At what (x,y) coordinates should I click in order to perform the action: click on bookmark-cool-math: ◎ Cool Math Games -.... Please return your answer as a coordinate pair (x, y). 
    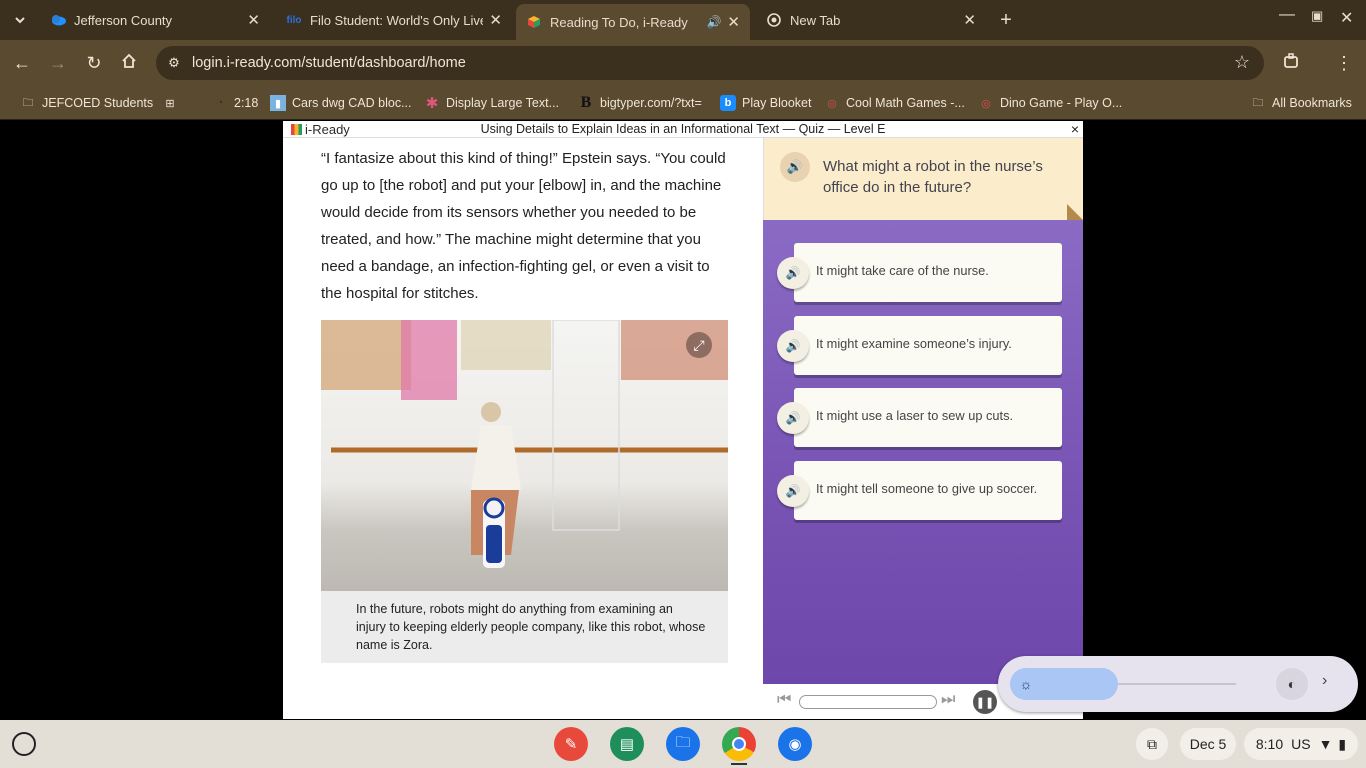
    Looking at the image, I should click on (894, 103).